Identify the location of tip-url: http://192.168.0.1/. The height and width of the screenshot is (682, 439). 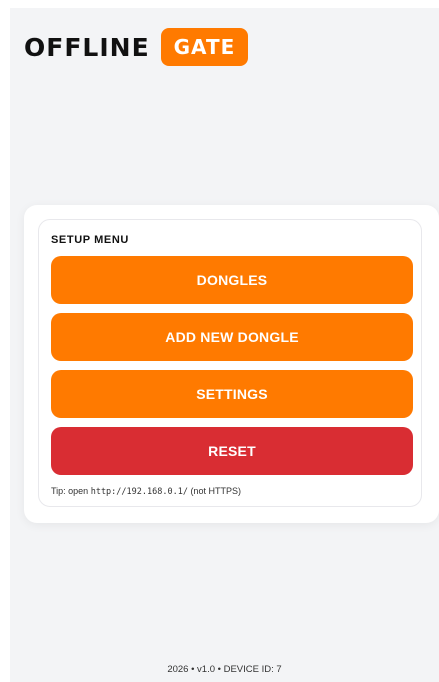
(139, 492).